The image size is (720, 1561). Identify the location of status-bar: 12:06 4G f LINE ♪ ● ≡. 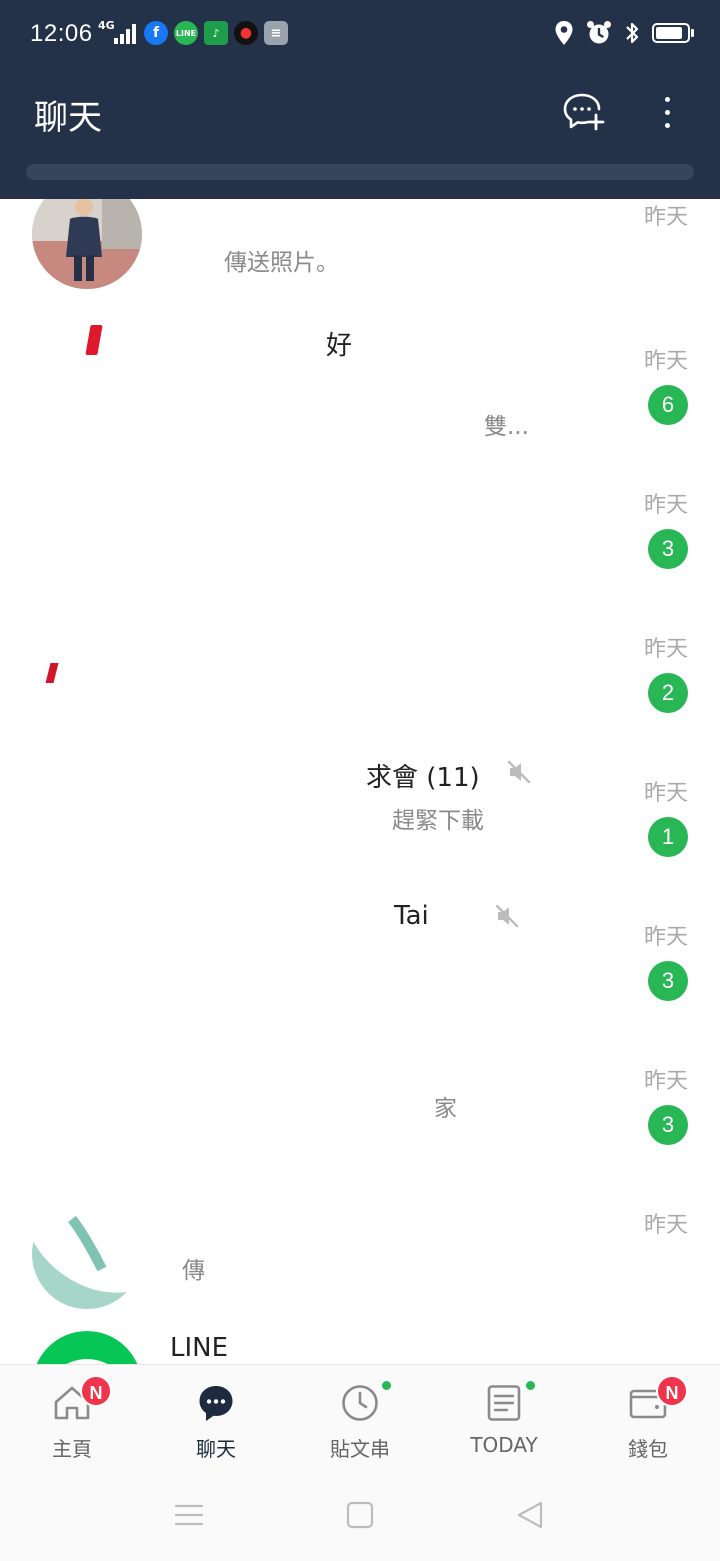
(360, 36).